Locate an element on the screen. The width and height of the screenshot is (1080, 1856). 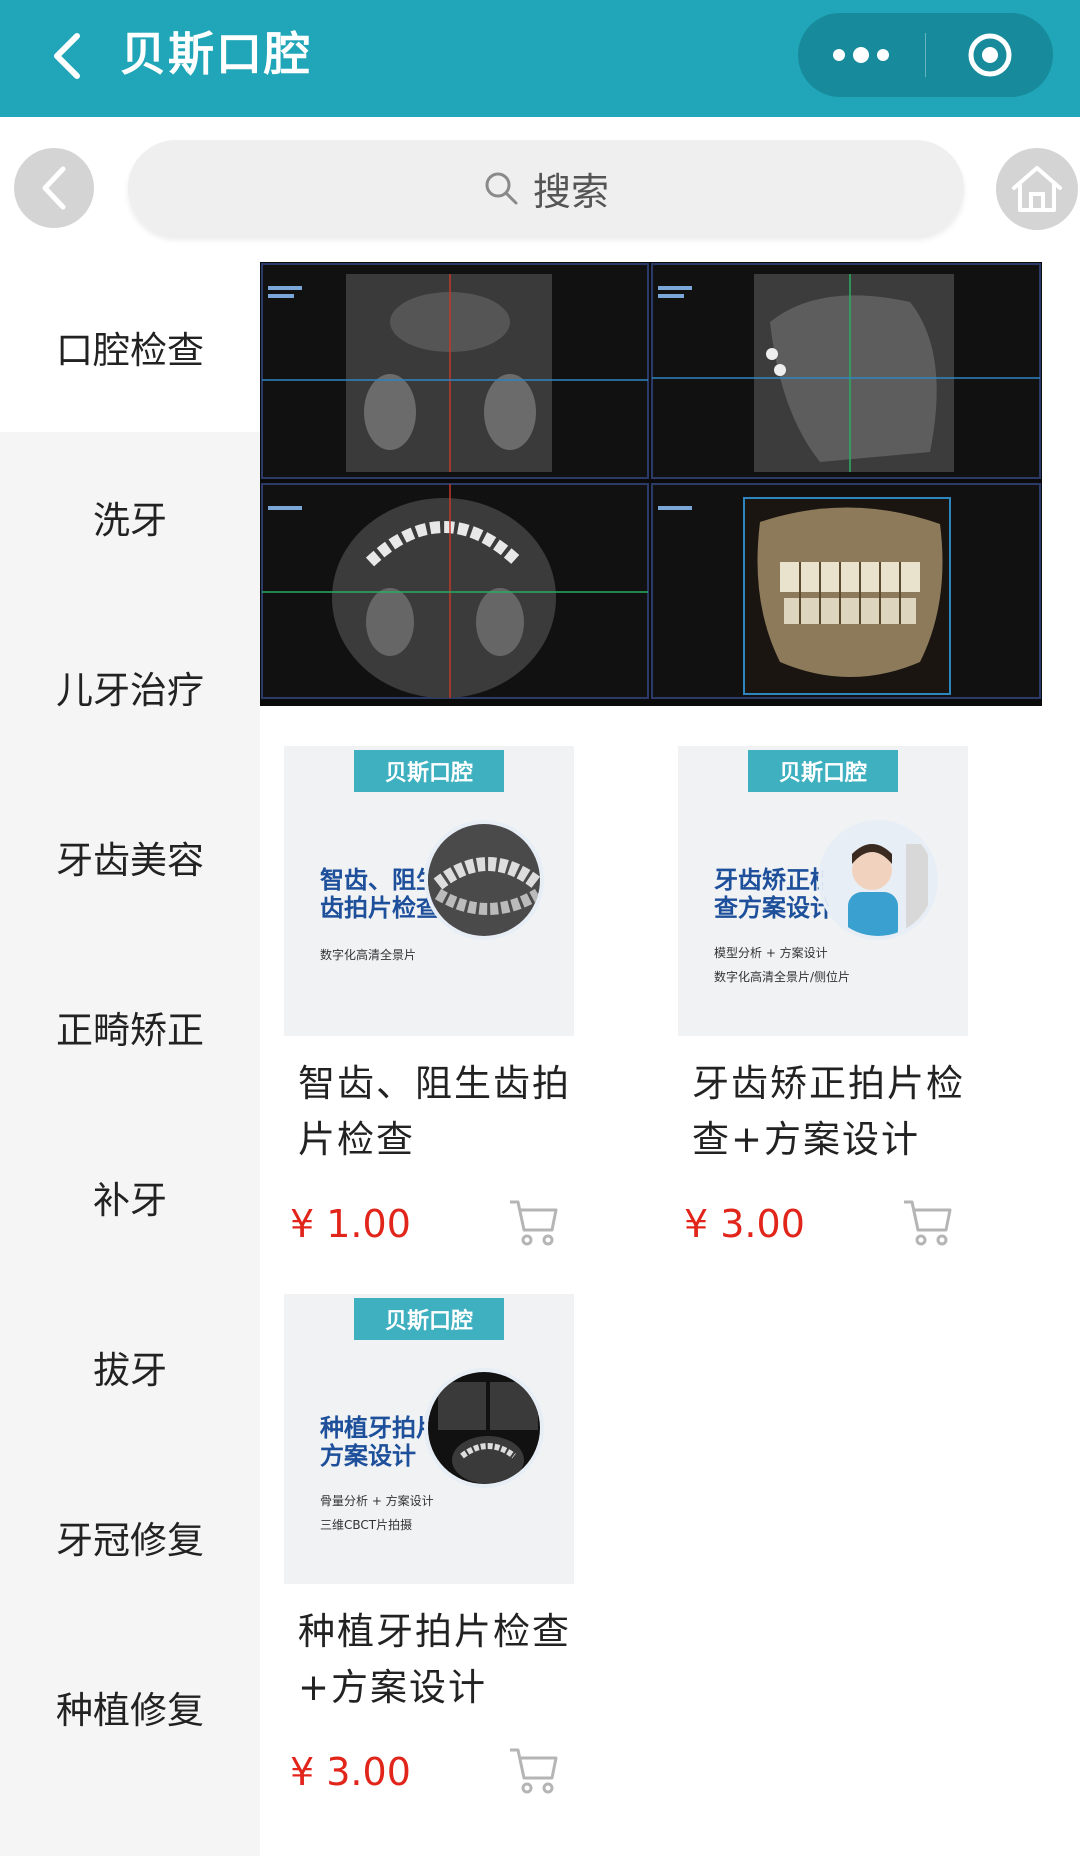
product-thumbnail: 贝斯口腔 牙齿矫正检查方案设计 模型分析 + 方案设计 数字化高清全景片/侧位片 is located at coordinates (823, 891).